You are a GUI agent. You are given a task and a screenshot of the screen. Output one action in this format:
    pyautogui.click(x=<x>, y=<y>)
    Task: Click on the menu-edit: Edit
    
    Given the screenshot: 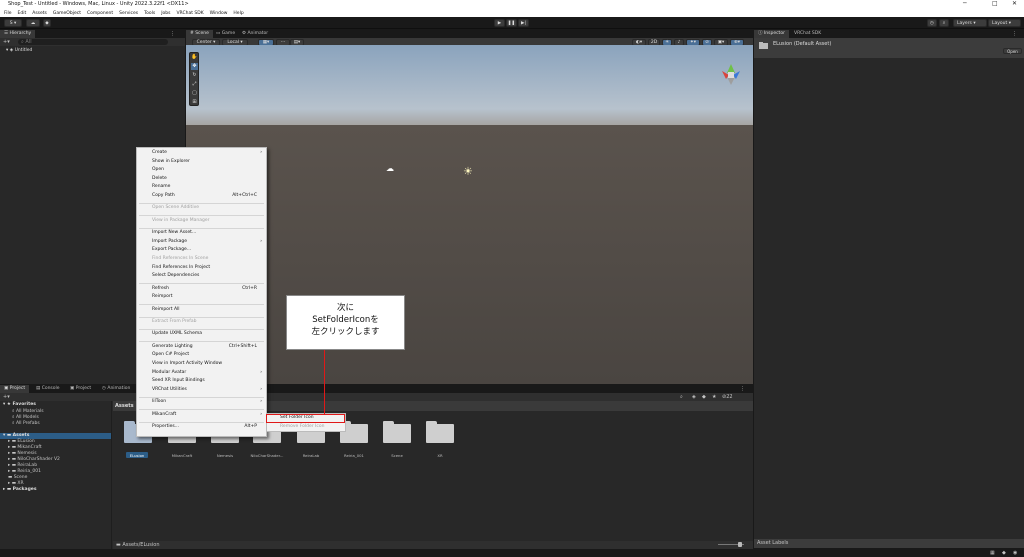 What is the action you would take?
    pyautogui.click(x=22, y=13)
    